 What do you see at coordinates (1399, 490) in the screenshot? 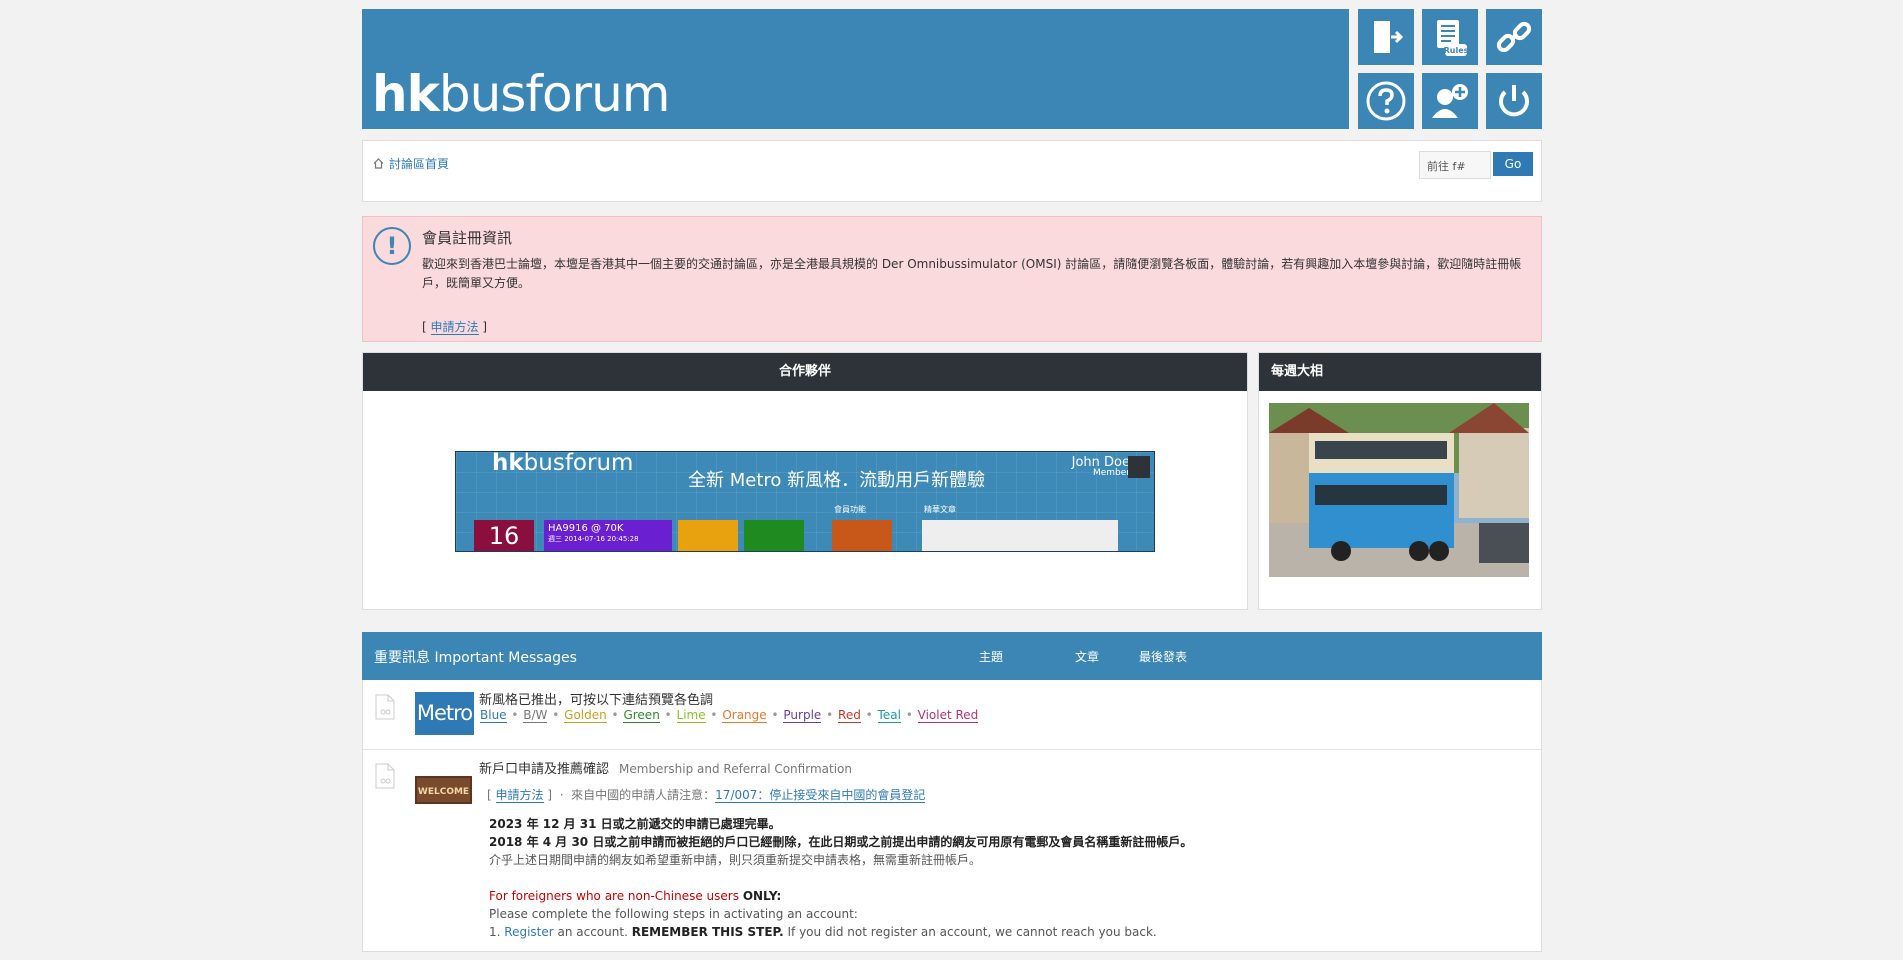
I see `weekly-photo` at bounding box center [1399, 490].